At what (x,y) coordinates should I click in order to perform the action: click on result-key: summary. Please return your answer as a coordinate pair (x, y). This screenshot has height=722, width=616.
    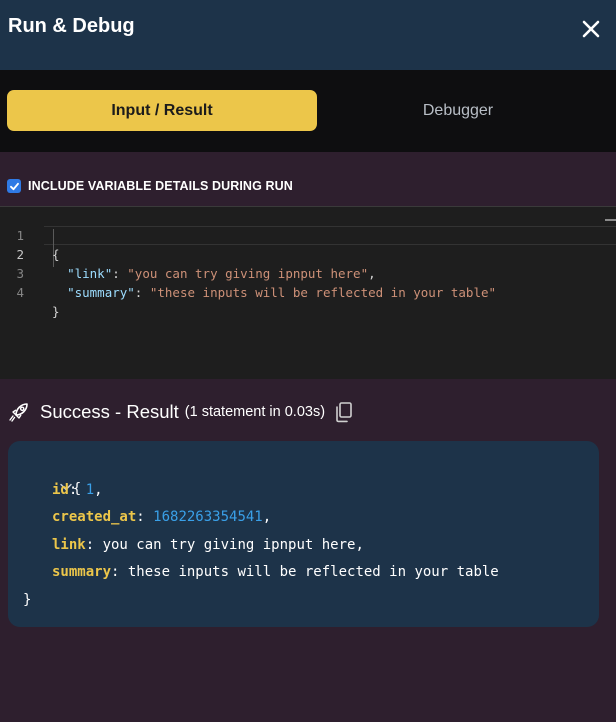
    Looking at the image, I should click on (82, 572).